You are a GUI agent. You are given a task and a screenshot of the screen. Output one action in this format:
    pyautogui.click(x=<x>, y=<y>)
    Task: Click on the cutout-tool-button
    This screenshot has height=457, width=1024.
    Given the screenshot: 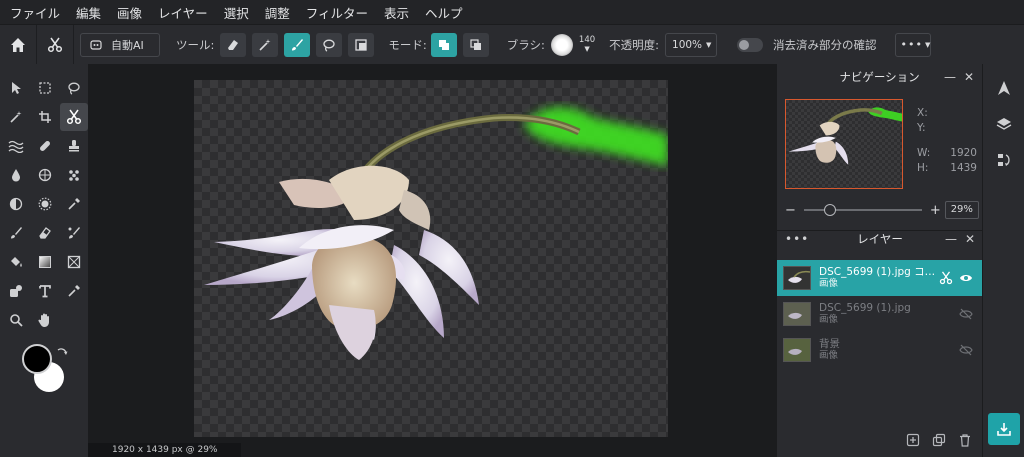 What is the action you would take?
    pyautogui.click(x=55, y=45)
    